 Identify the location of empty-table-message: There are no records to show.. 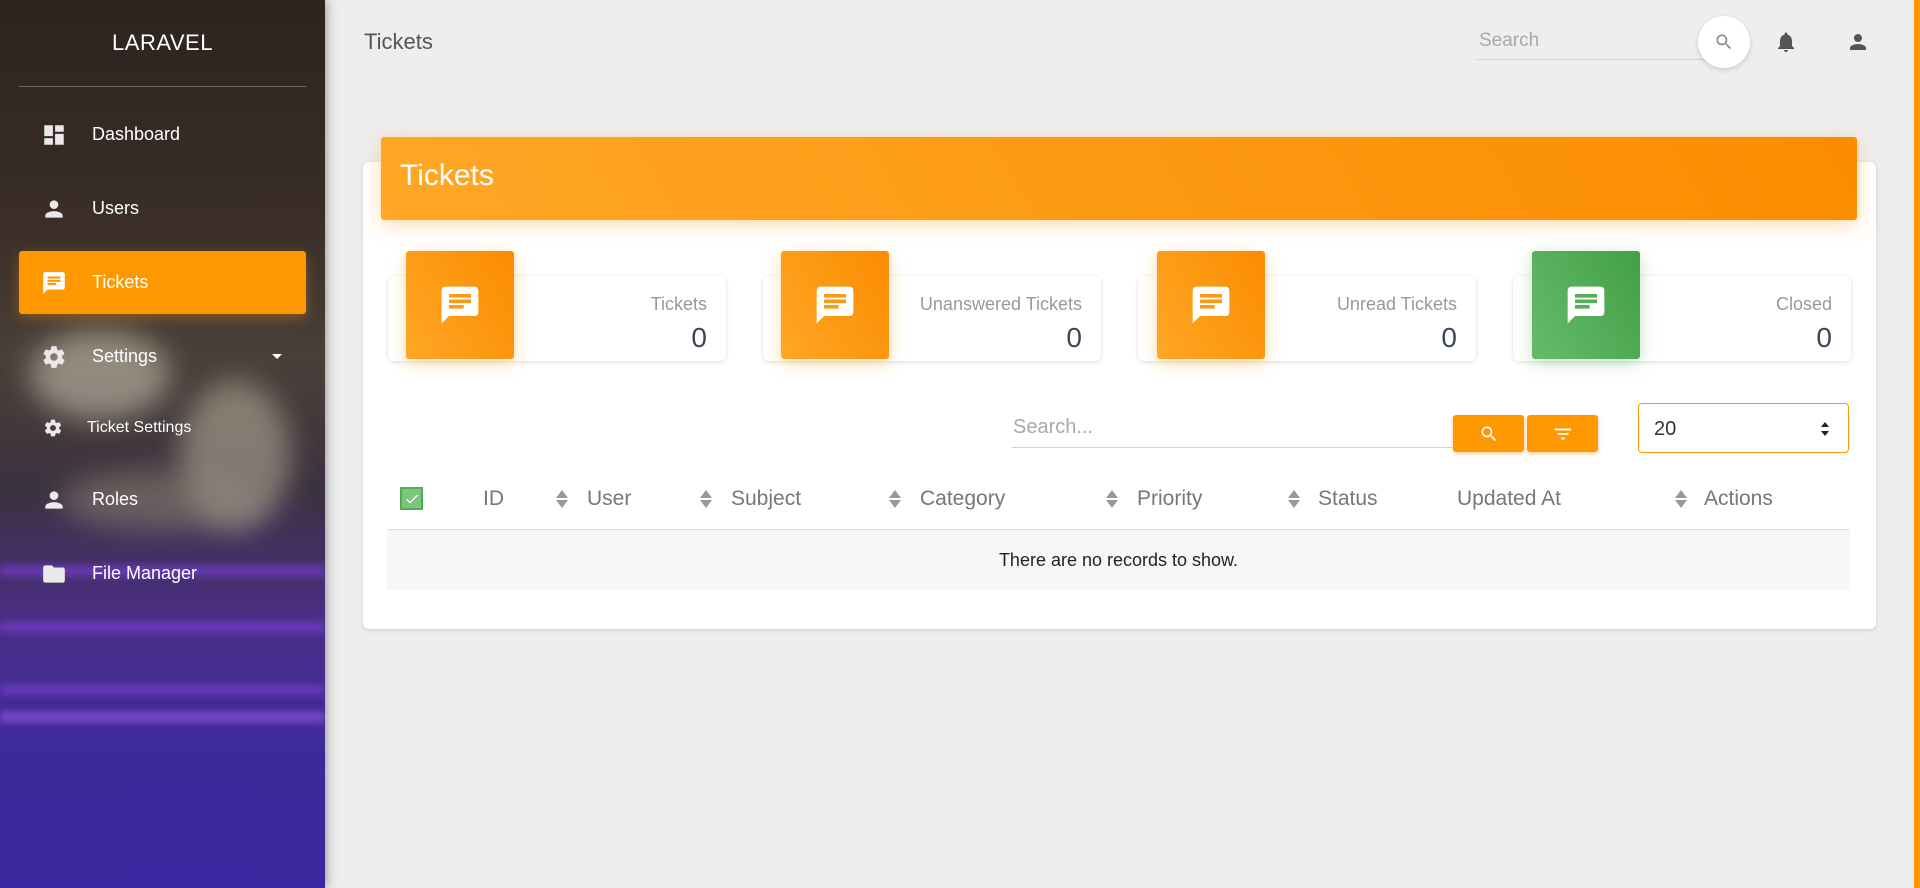
(1118, 560).